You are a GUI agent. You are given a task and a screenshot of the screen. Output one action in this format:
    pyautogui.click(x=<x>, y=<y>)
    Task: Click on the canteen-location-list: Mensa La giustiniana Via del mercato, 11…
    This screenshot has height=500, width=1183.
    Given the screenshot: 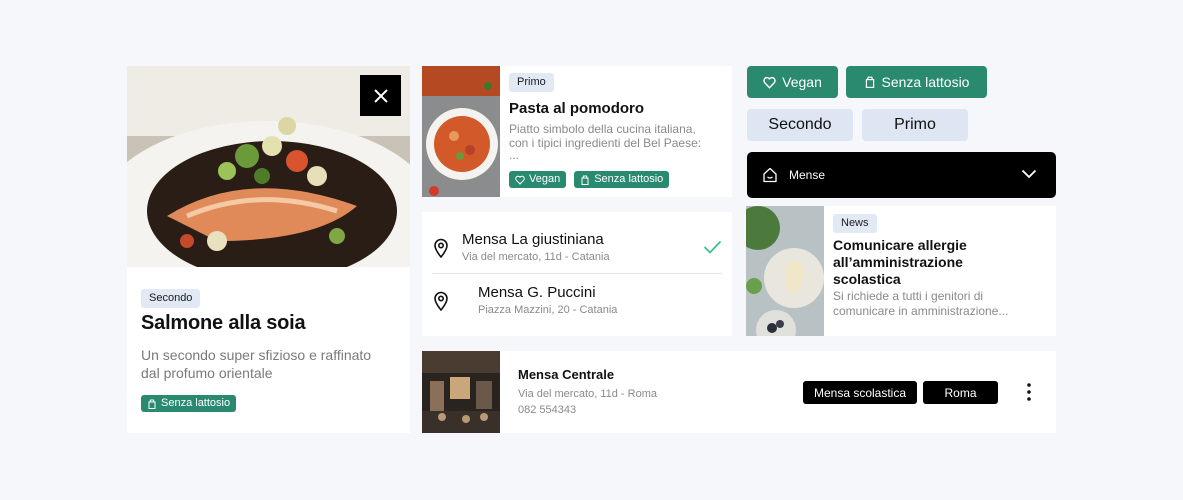 What is the action you would take?
    pyautogui.click(x=577, y=274)
    